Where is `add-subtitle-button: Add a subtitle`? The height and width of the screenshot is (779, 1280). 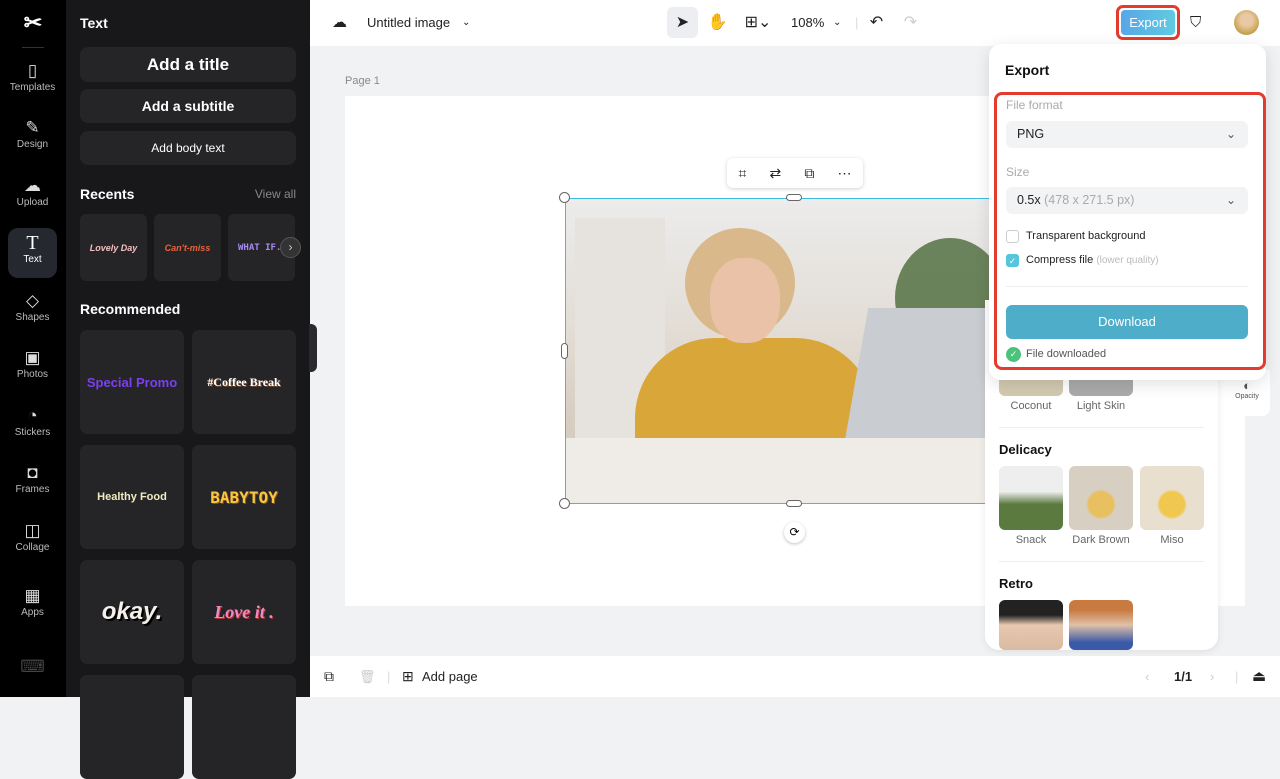
add-subtitle-button: Add a subtitle is located at coordinates (188, 106).